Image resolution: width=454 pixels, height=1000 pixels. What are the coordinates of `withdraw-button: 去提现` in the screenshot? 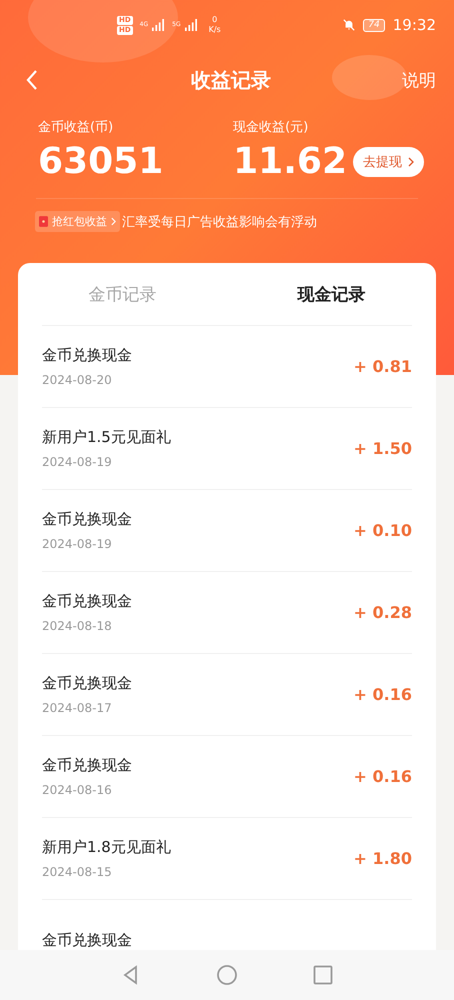 It's located at (388, 162).